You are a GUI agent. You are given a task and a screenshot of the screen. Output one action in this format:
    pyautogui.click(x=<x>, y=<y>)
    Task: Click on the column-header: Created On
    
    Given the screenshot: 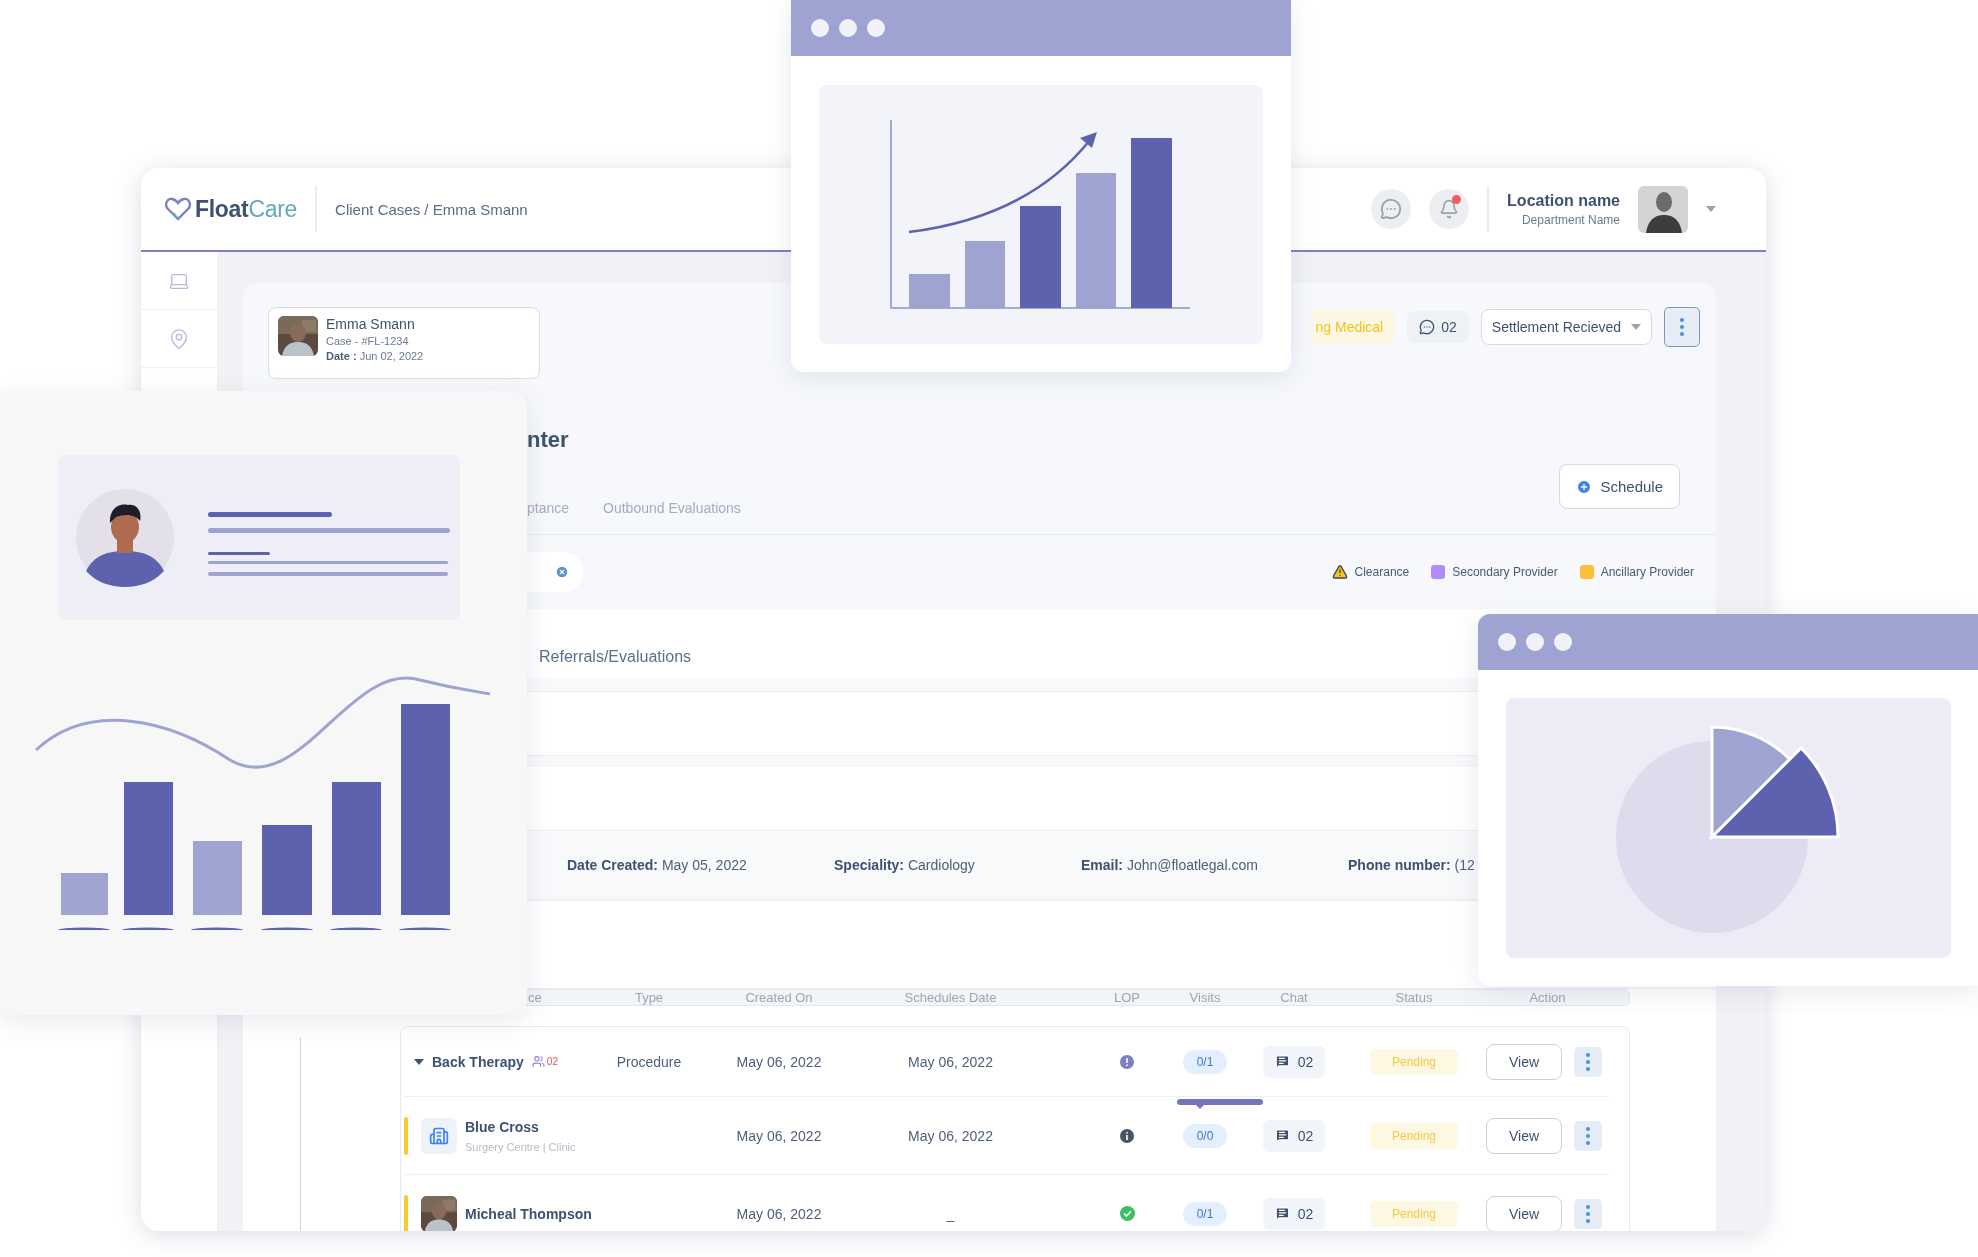 What is the action you would take?
    pyautogui.click(x=779, y=997)
    